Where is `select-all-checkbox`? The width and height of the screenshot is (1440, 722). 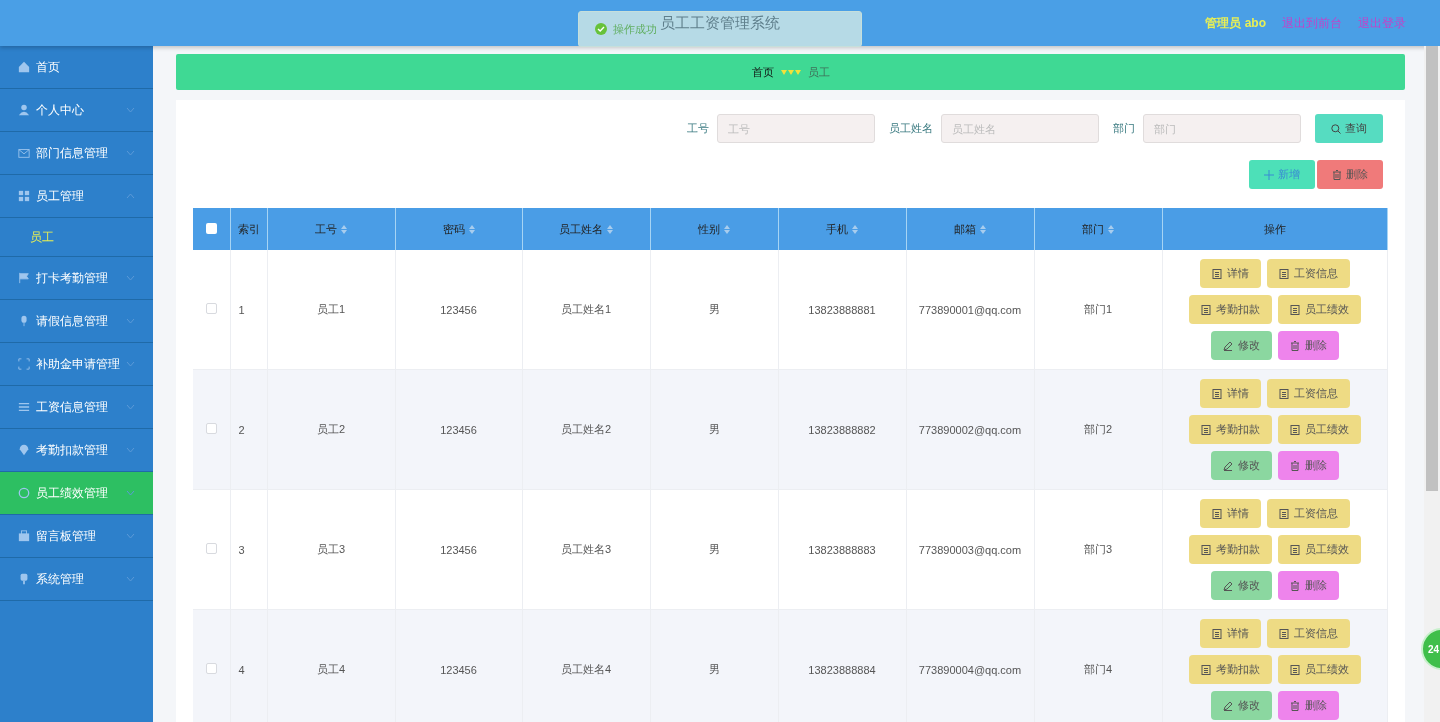
select-all-checkbox is located at coordinates (211, 228).